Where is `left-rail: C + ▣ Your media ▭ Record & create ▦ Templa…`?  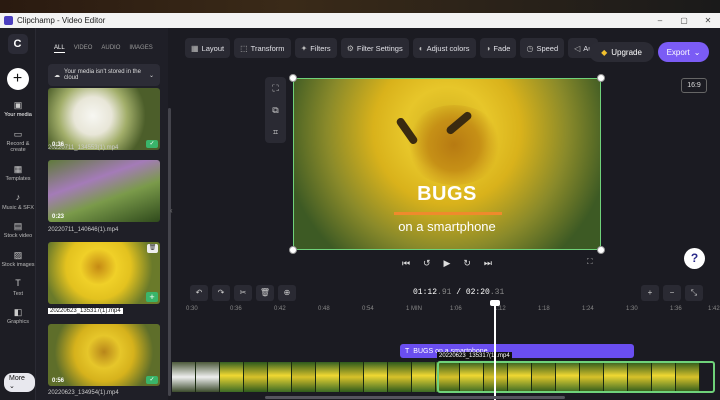 left-rail: C + ▣ Your media ▭ Record & create ▦ Templa… is located at coordinates (18, 214).